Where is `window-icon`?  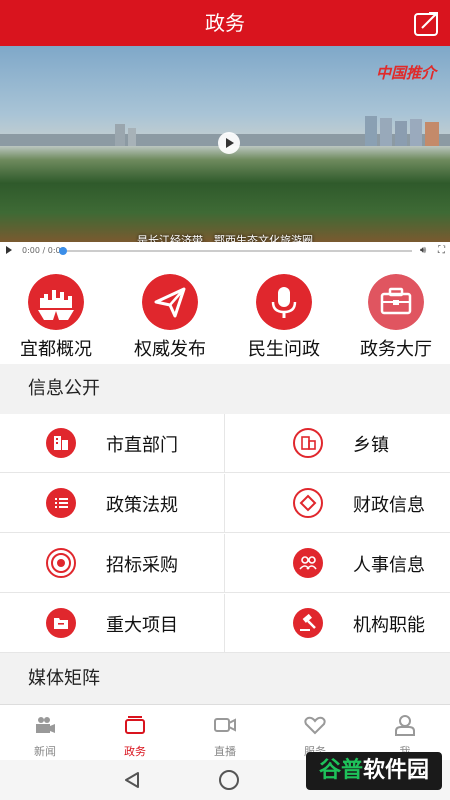
window-icon is located at coordinates (135, 725).